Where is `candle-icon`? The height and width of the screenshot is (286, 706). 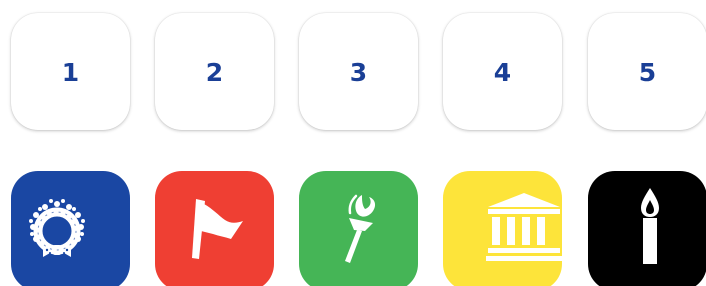 candle-icon is located at coordinates (650, 226).